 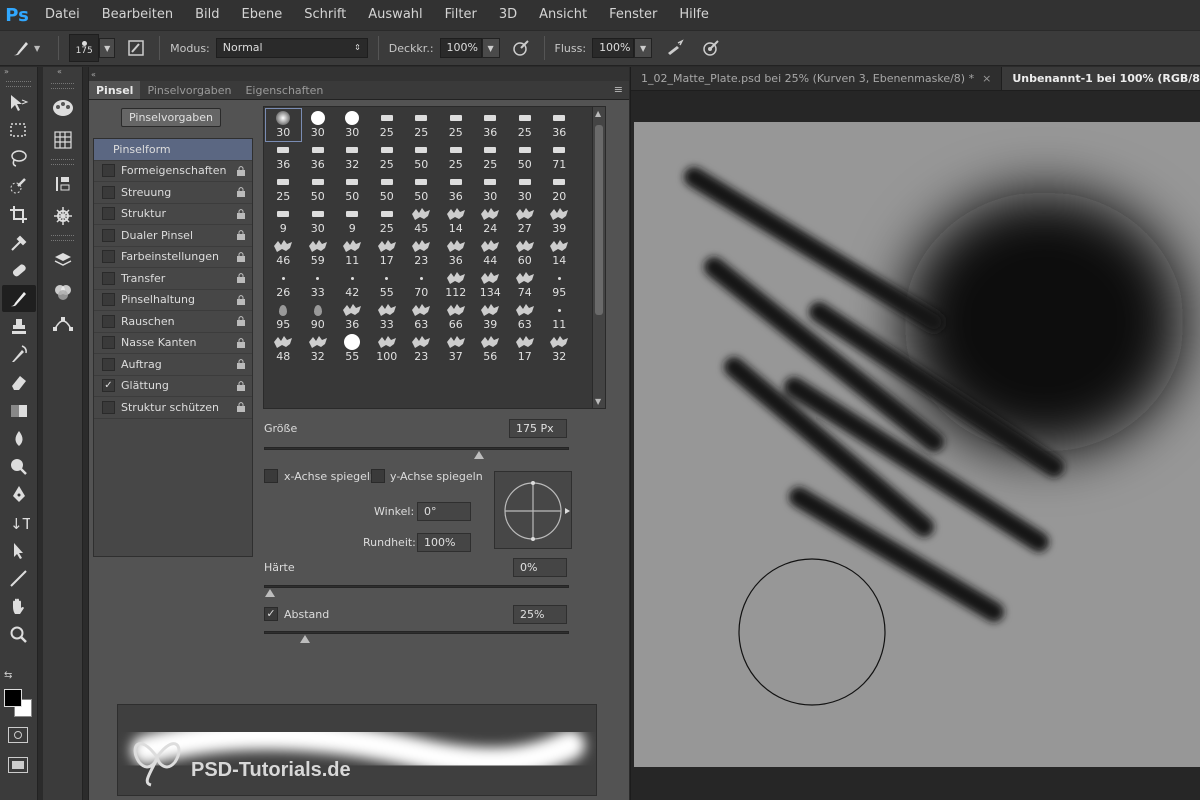 I want to click on hardness-slider, so click(x=416, y=591).